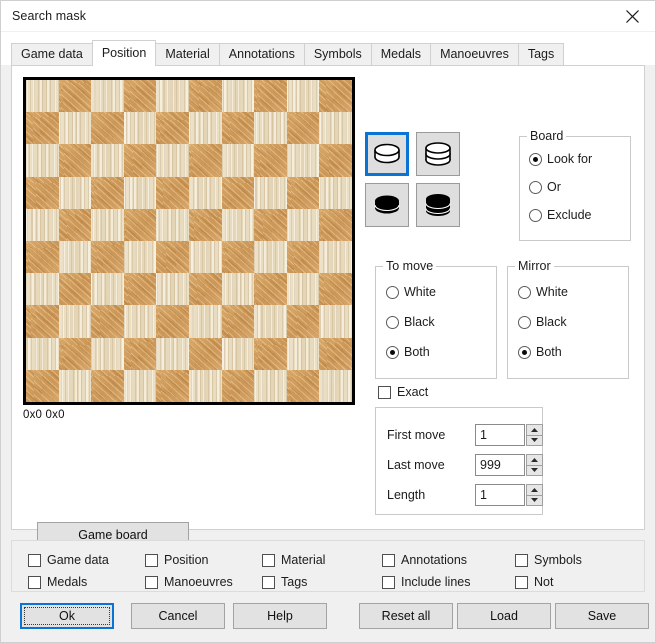 Image resolution: width=656 pixels, height=643 pixels. What do you see at coordinates (203, 582) in the screenshot?
I see `checkbox-manoeuvres: Manoeuvres` at bounding box center [203, 582].